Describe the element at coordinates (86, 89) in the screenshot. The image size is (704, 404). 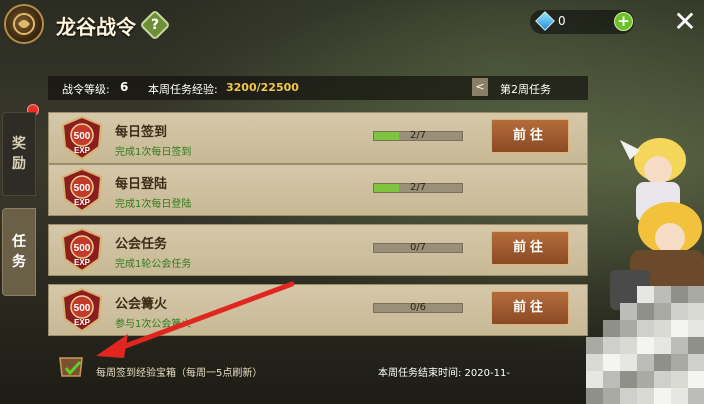
I see `level-label: 战令等级:` at that location.